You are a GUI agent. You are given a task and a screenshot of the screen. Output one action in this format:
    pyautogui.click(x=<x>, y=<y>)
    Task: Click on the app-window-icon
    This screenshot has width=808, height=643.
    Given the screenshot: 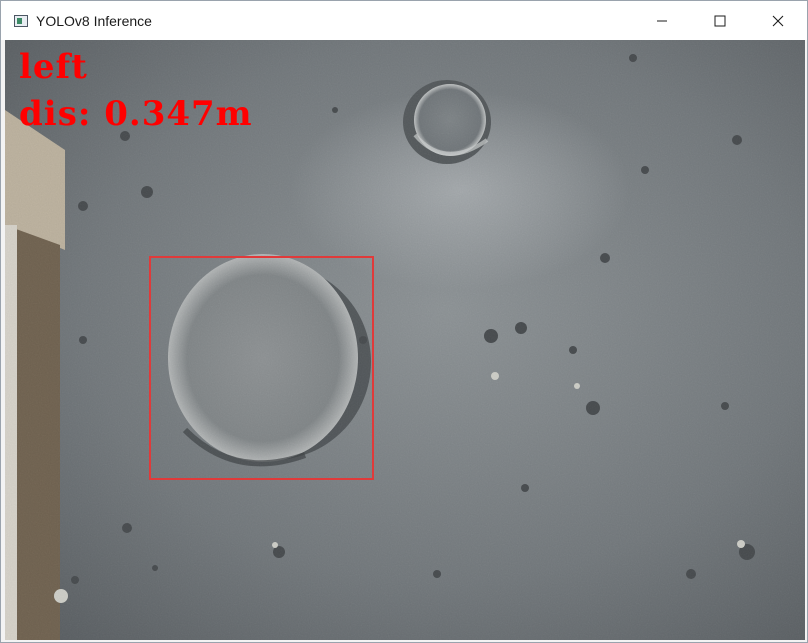 What is the action you would take?
    pyautogui.click(x=21, y=20)
    